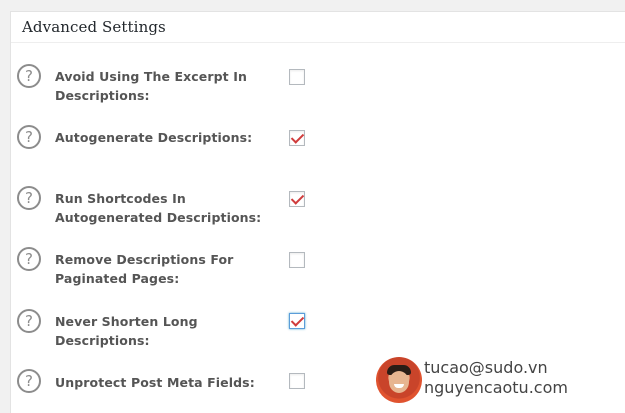 The width and height of the screenshot is (625, 413). What do you see at coordinates (155, 382) in the screenshot?
I see `setting-label: Unprotect Post Meta Fields:` at bounding box center [155, 382].